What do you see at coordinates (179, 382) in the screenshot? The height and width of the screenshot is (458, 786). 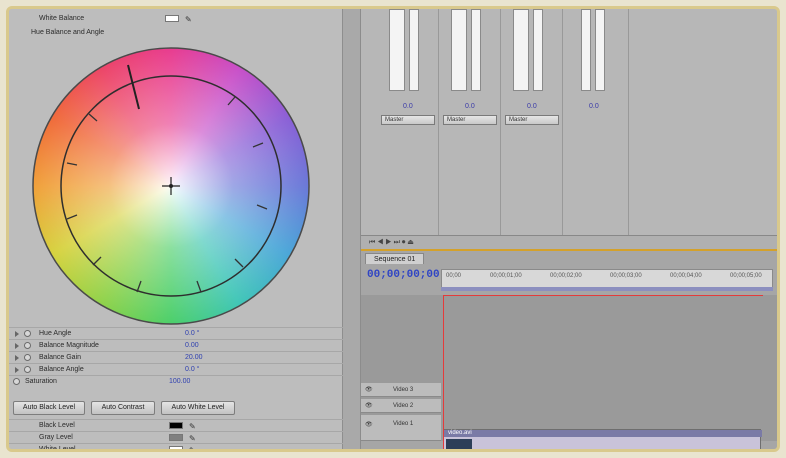 I see `param-value: 100.00` at bounding box center [179, 382].